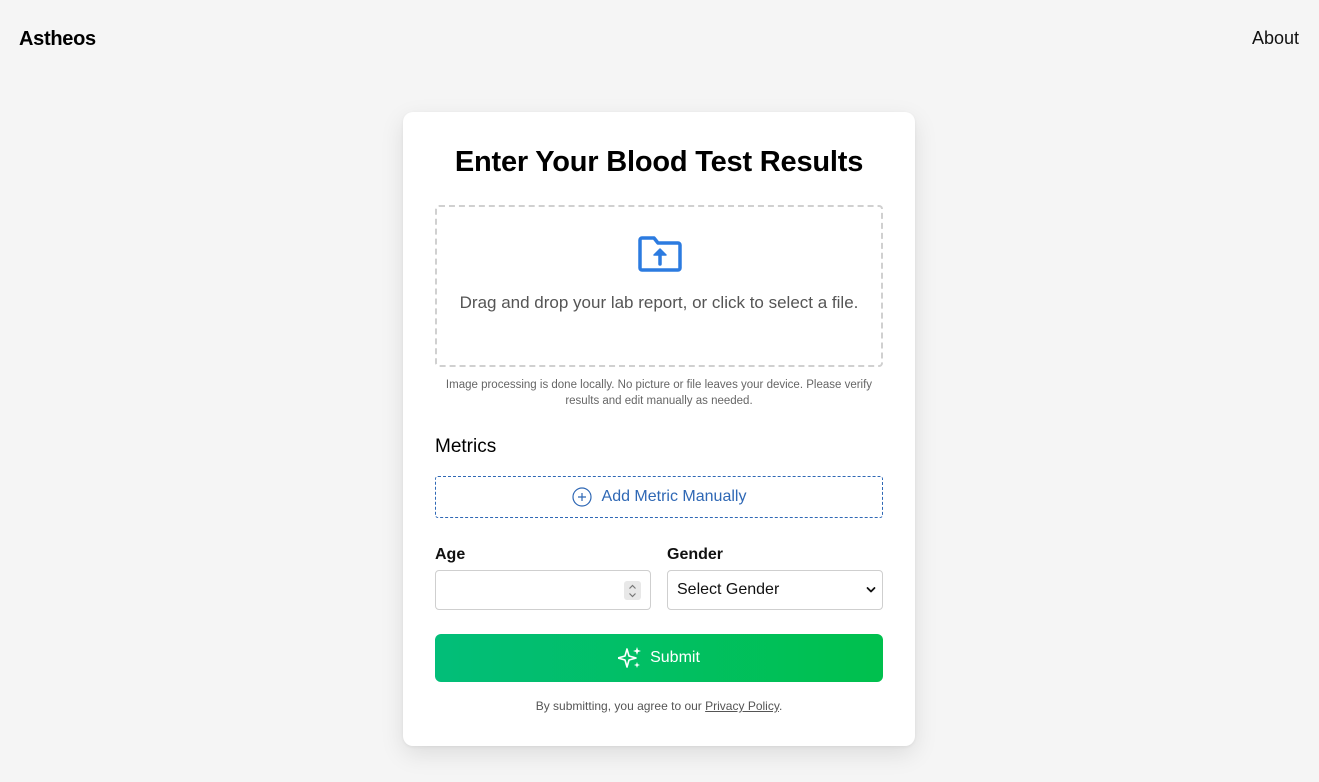  I want to click on privacy-policy-link: Privacy Policy, so click(742, 706).